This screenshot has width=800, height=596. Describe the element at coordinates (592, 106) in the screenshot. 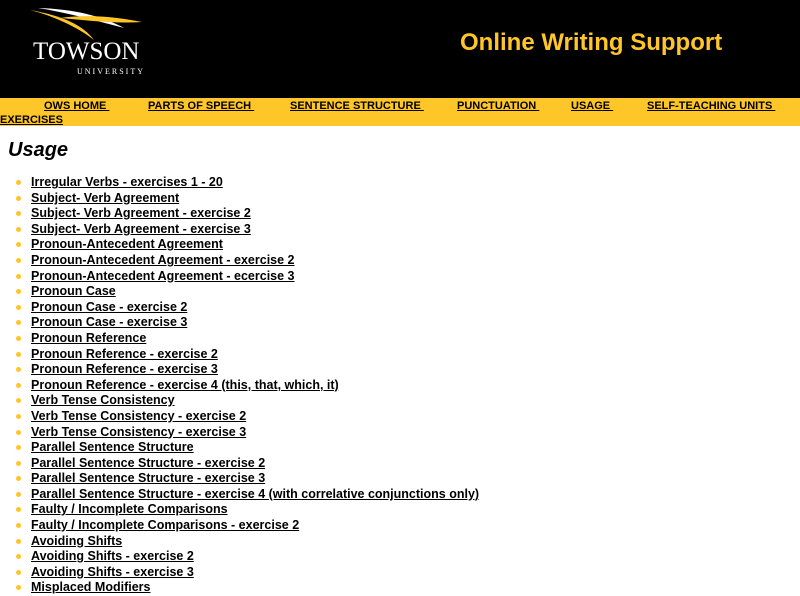

I see `nav-usage: USAGE` at that location.